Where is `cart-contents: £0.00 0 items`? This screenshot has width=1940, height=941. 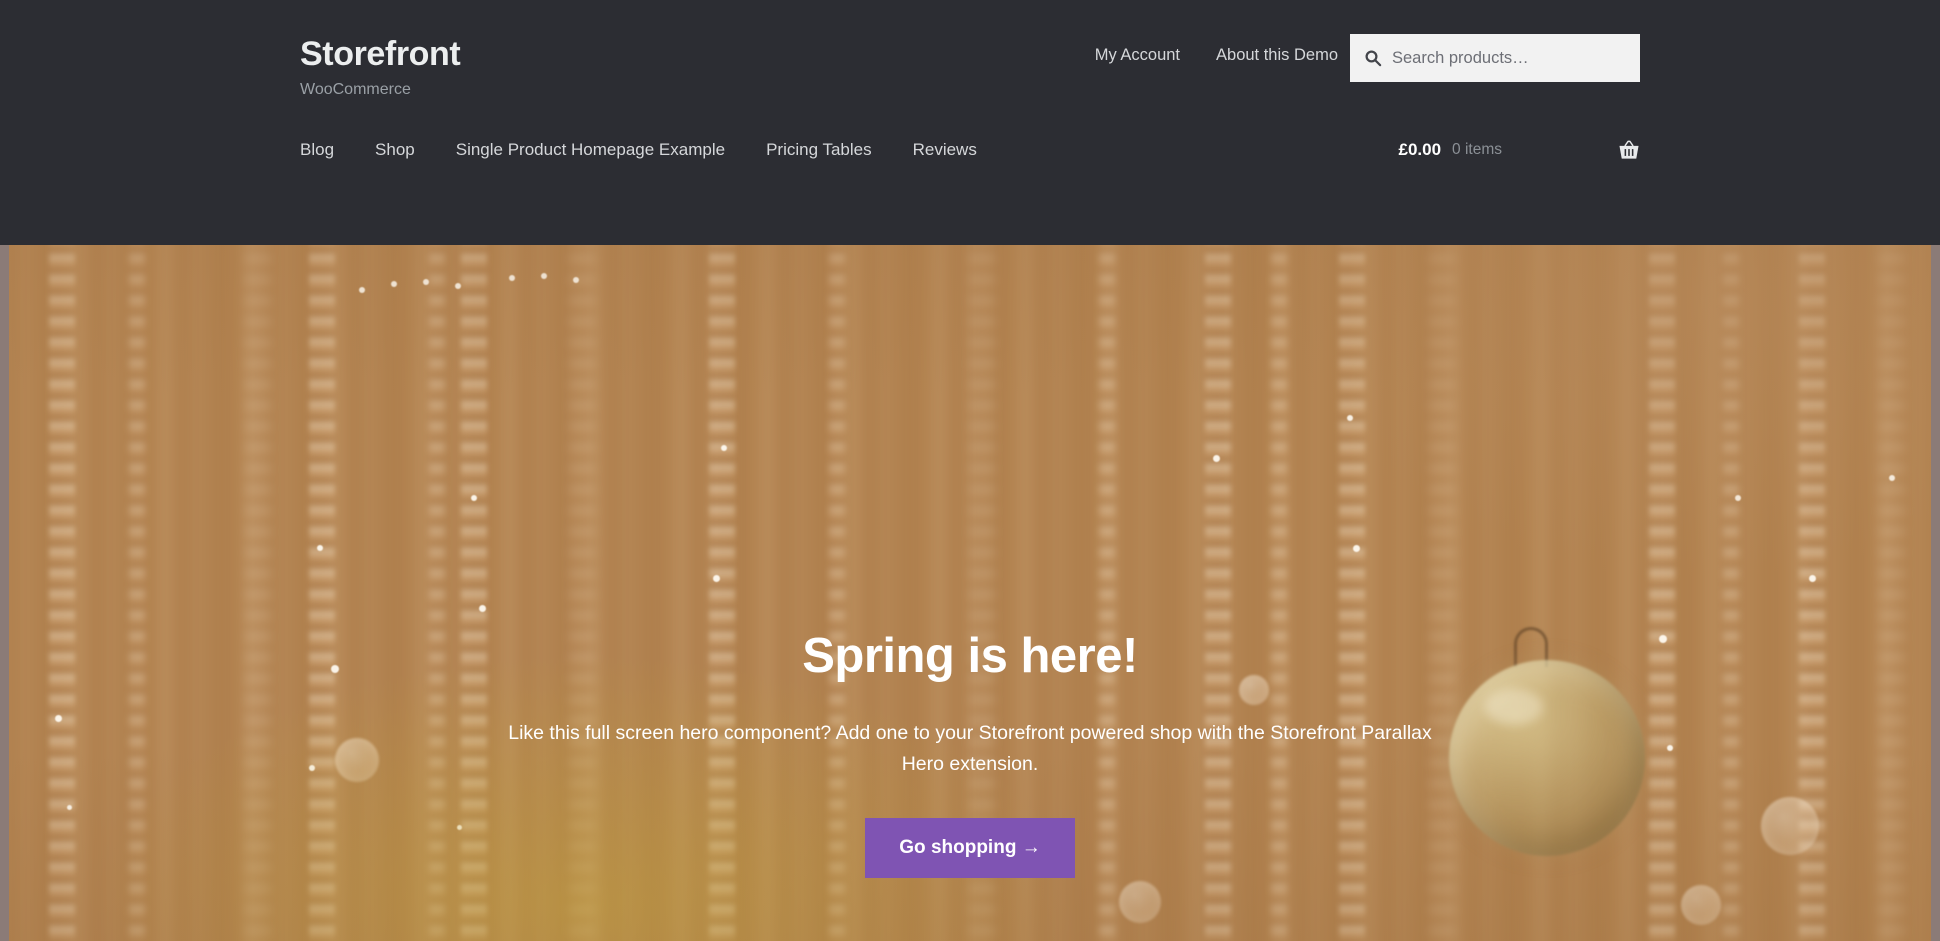 cart-contents: £0.00 0 items is located at coordinates (1519, 150).